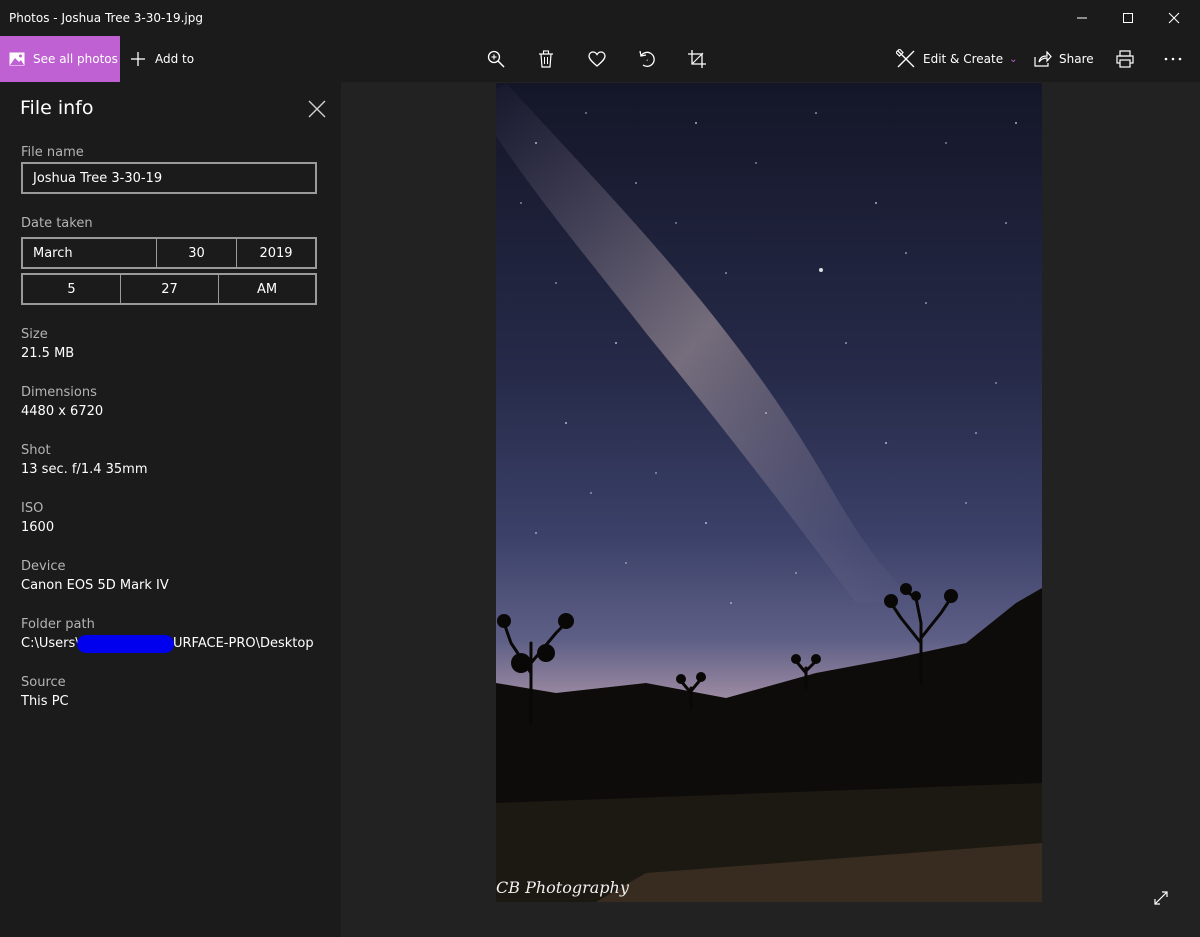 The width and height of the screenshot is (1200, 937). Describe the element at coordinates (1076, 59) in the screenshot. I see `share-label: Share` at that location.